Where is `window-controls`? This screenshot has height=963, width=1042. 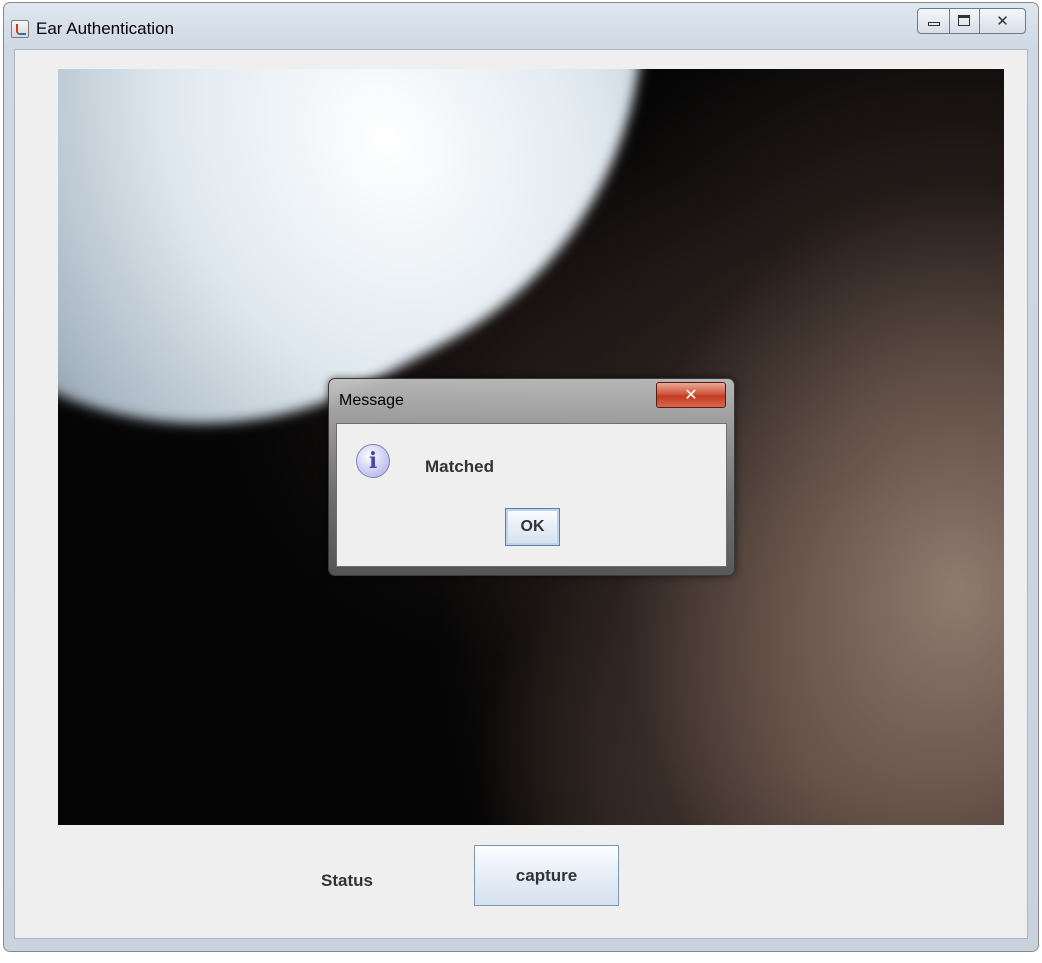
window-controls is located at coordinates (971, 21).